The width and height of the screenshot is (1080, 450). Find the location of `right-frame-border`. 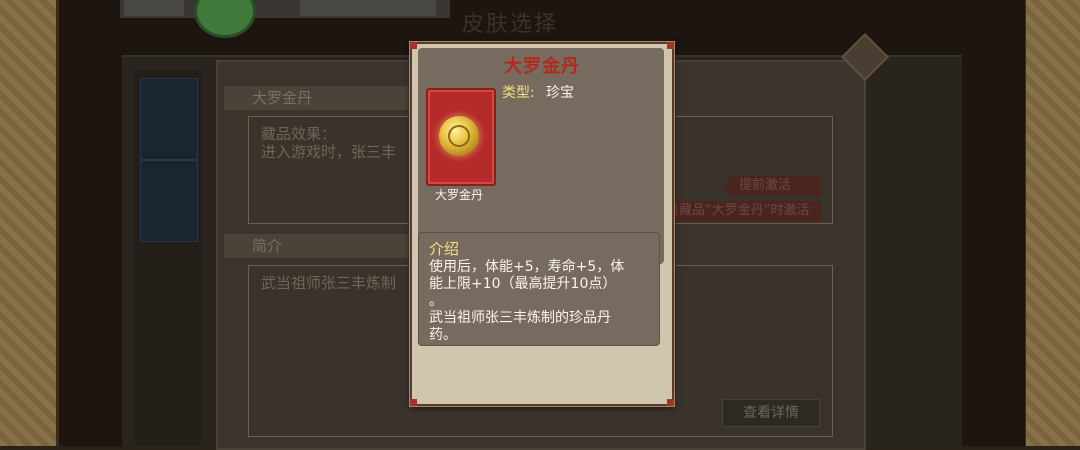

right-frame-border is located at coordinates (1051, 223).